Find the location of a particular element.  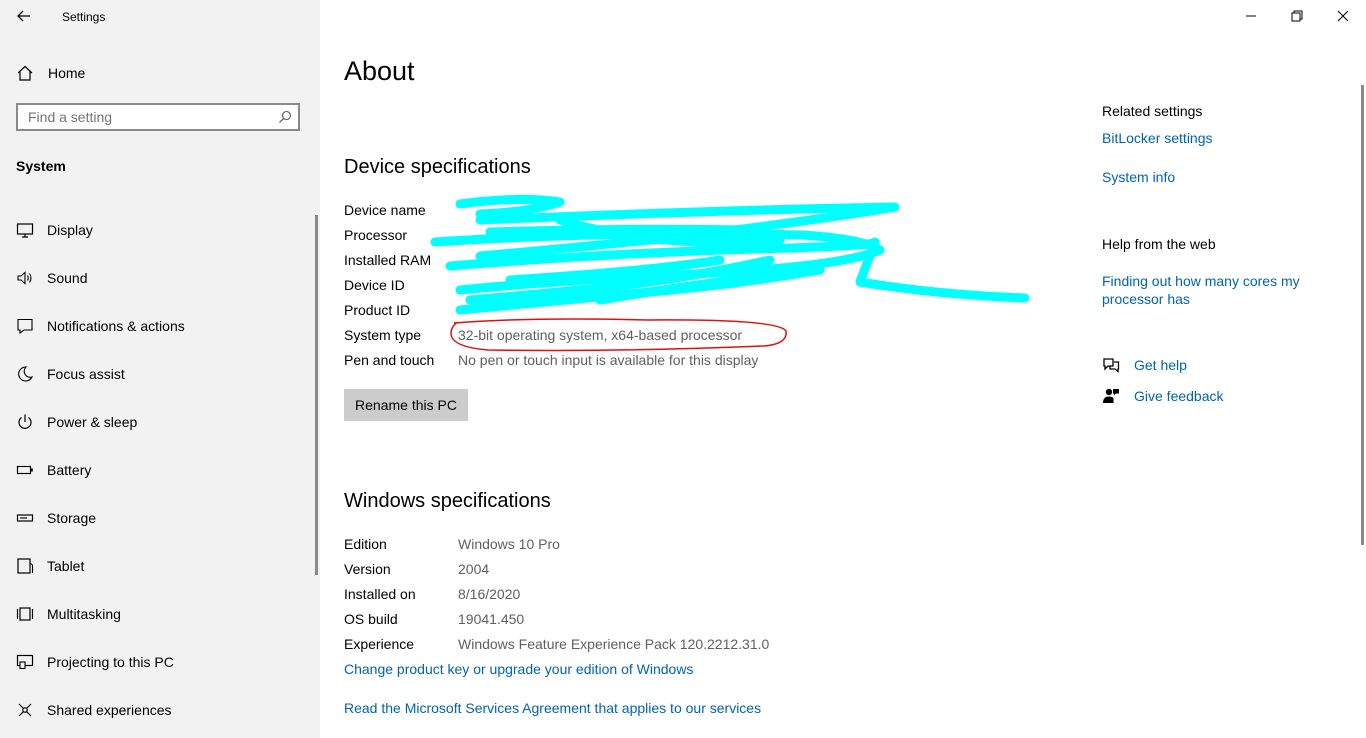

restore-icon is located at coordinates (1297, 16).